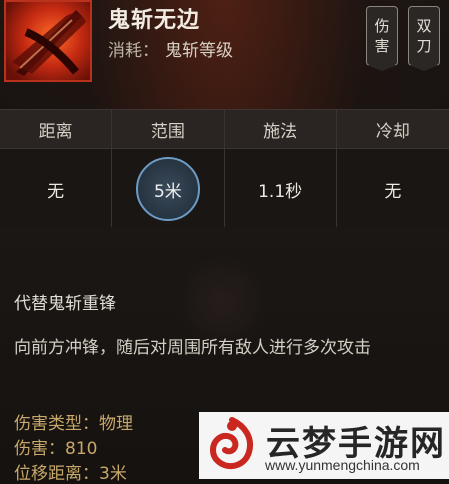 This screenshot has height=484, width=449. I want to click on site-watermark: 云梦手游网 www.yunmengchina.com, so click(324, 445).